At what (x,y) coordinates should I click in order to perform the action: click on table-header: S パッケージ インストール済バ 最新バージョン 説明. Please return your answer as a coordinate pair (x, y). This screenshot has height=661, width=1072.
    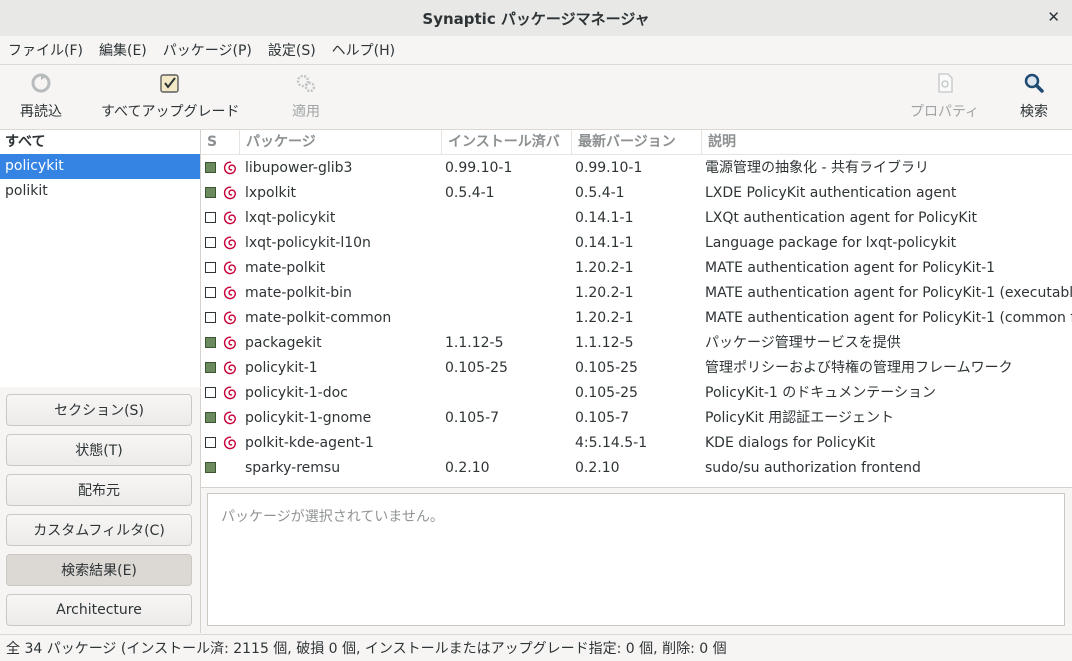
    Looking at the image, I should click on (636, 142).